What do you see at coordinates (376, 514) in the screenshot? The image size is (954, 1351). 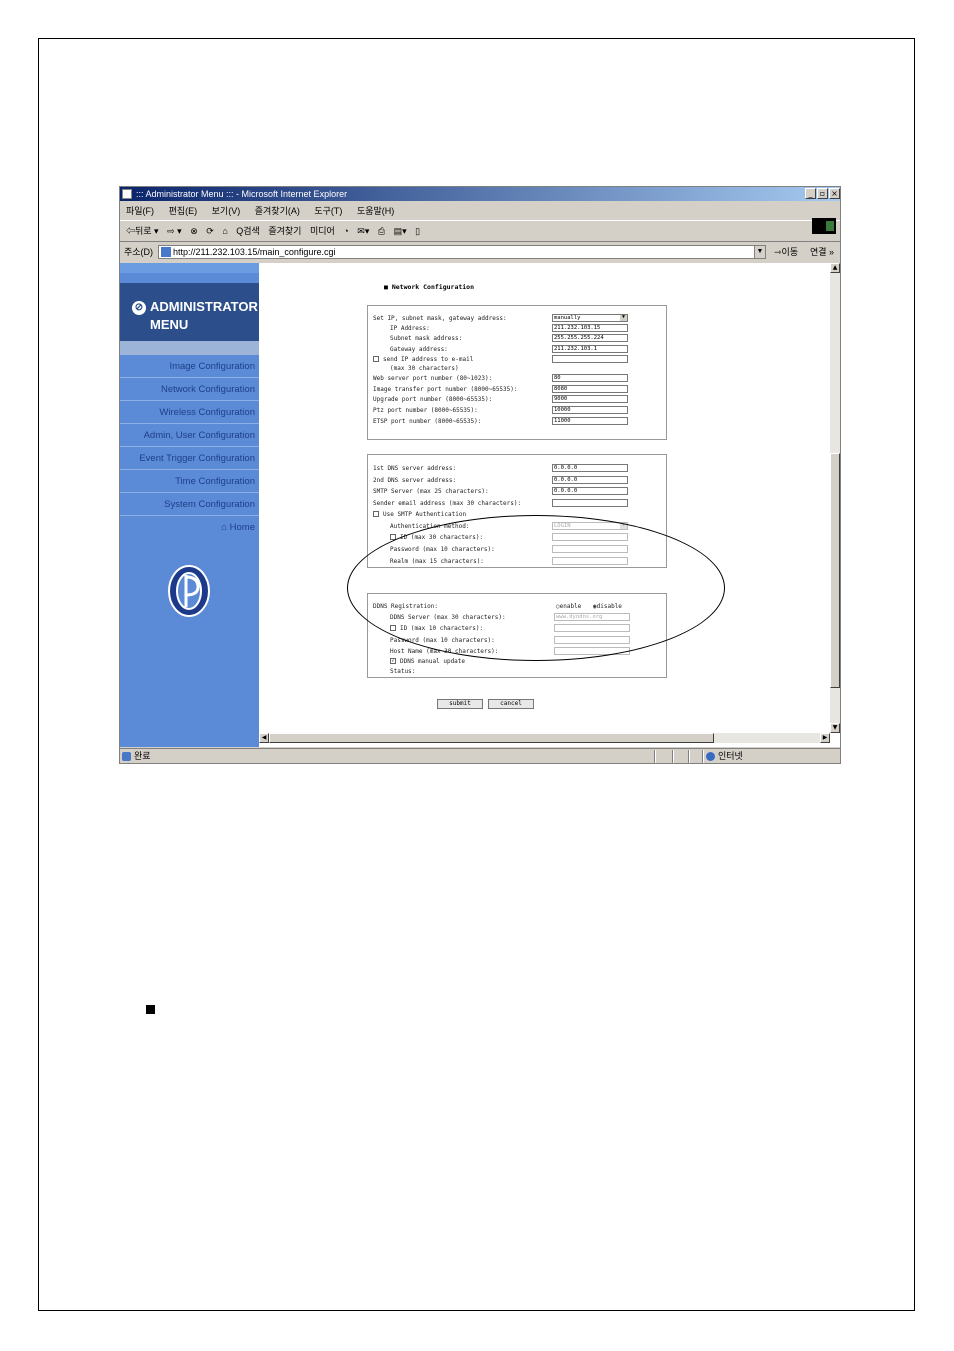 I see `use-smtp-auth-checkbox` at bounding box center [376, 514].